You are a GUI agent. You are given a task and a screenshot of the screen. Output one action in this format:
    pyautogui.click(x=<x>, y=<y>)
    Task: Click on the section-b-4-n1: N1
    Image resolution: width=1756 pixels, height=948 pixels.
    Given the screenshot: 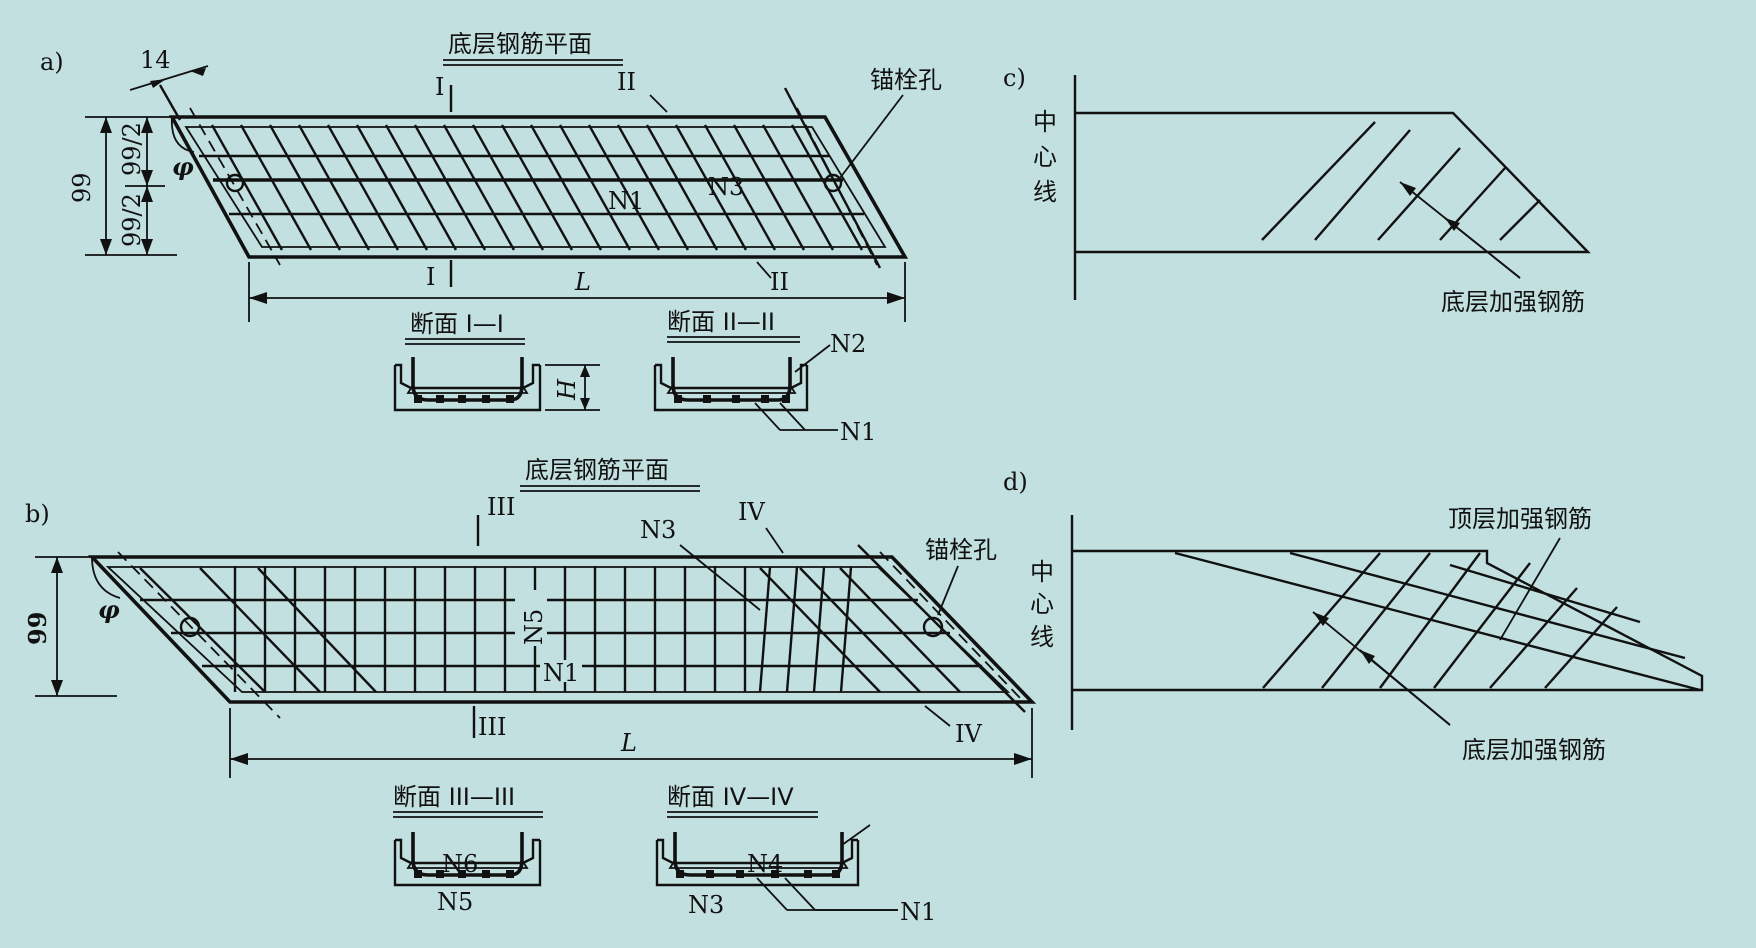 What is the action you would take?
    pyautogui.click(x=918, y=912)
    